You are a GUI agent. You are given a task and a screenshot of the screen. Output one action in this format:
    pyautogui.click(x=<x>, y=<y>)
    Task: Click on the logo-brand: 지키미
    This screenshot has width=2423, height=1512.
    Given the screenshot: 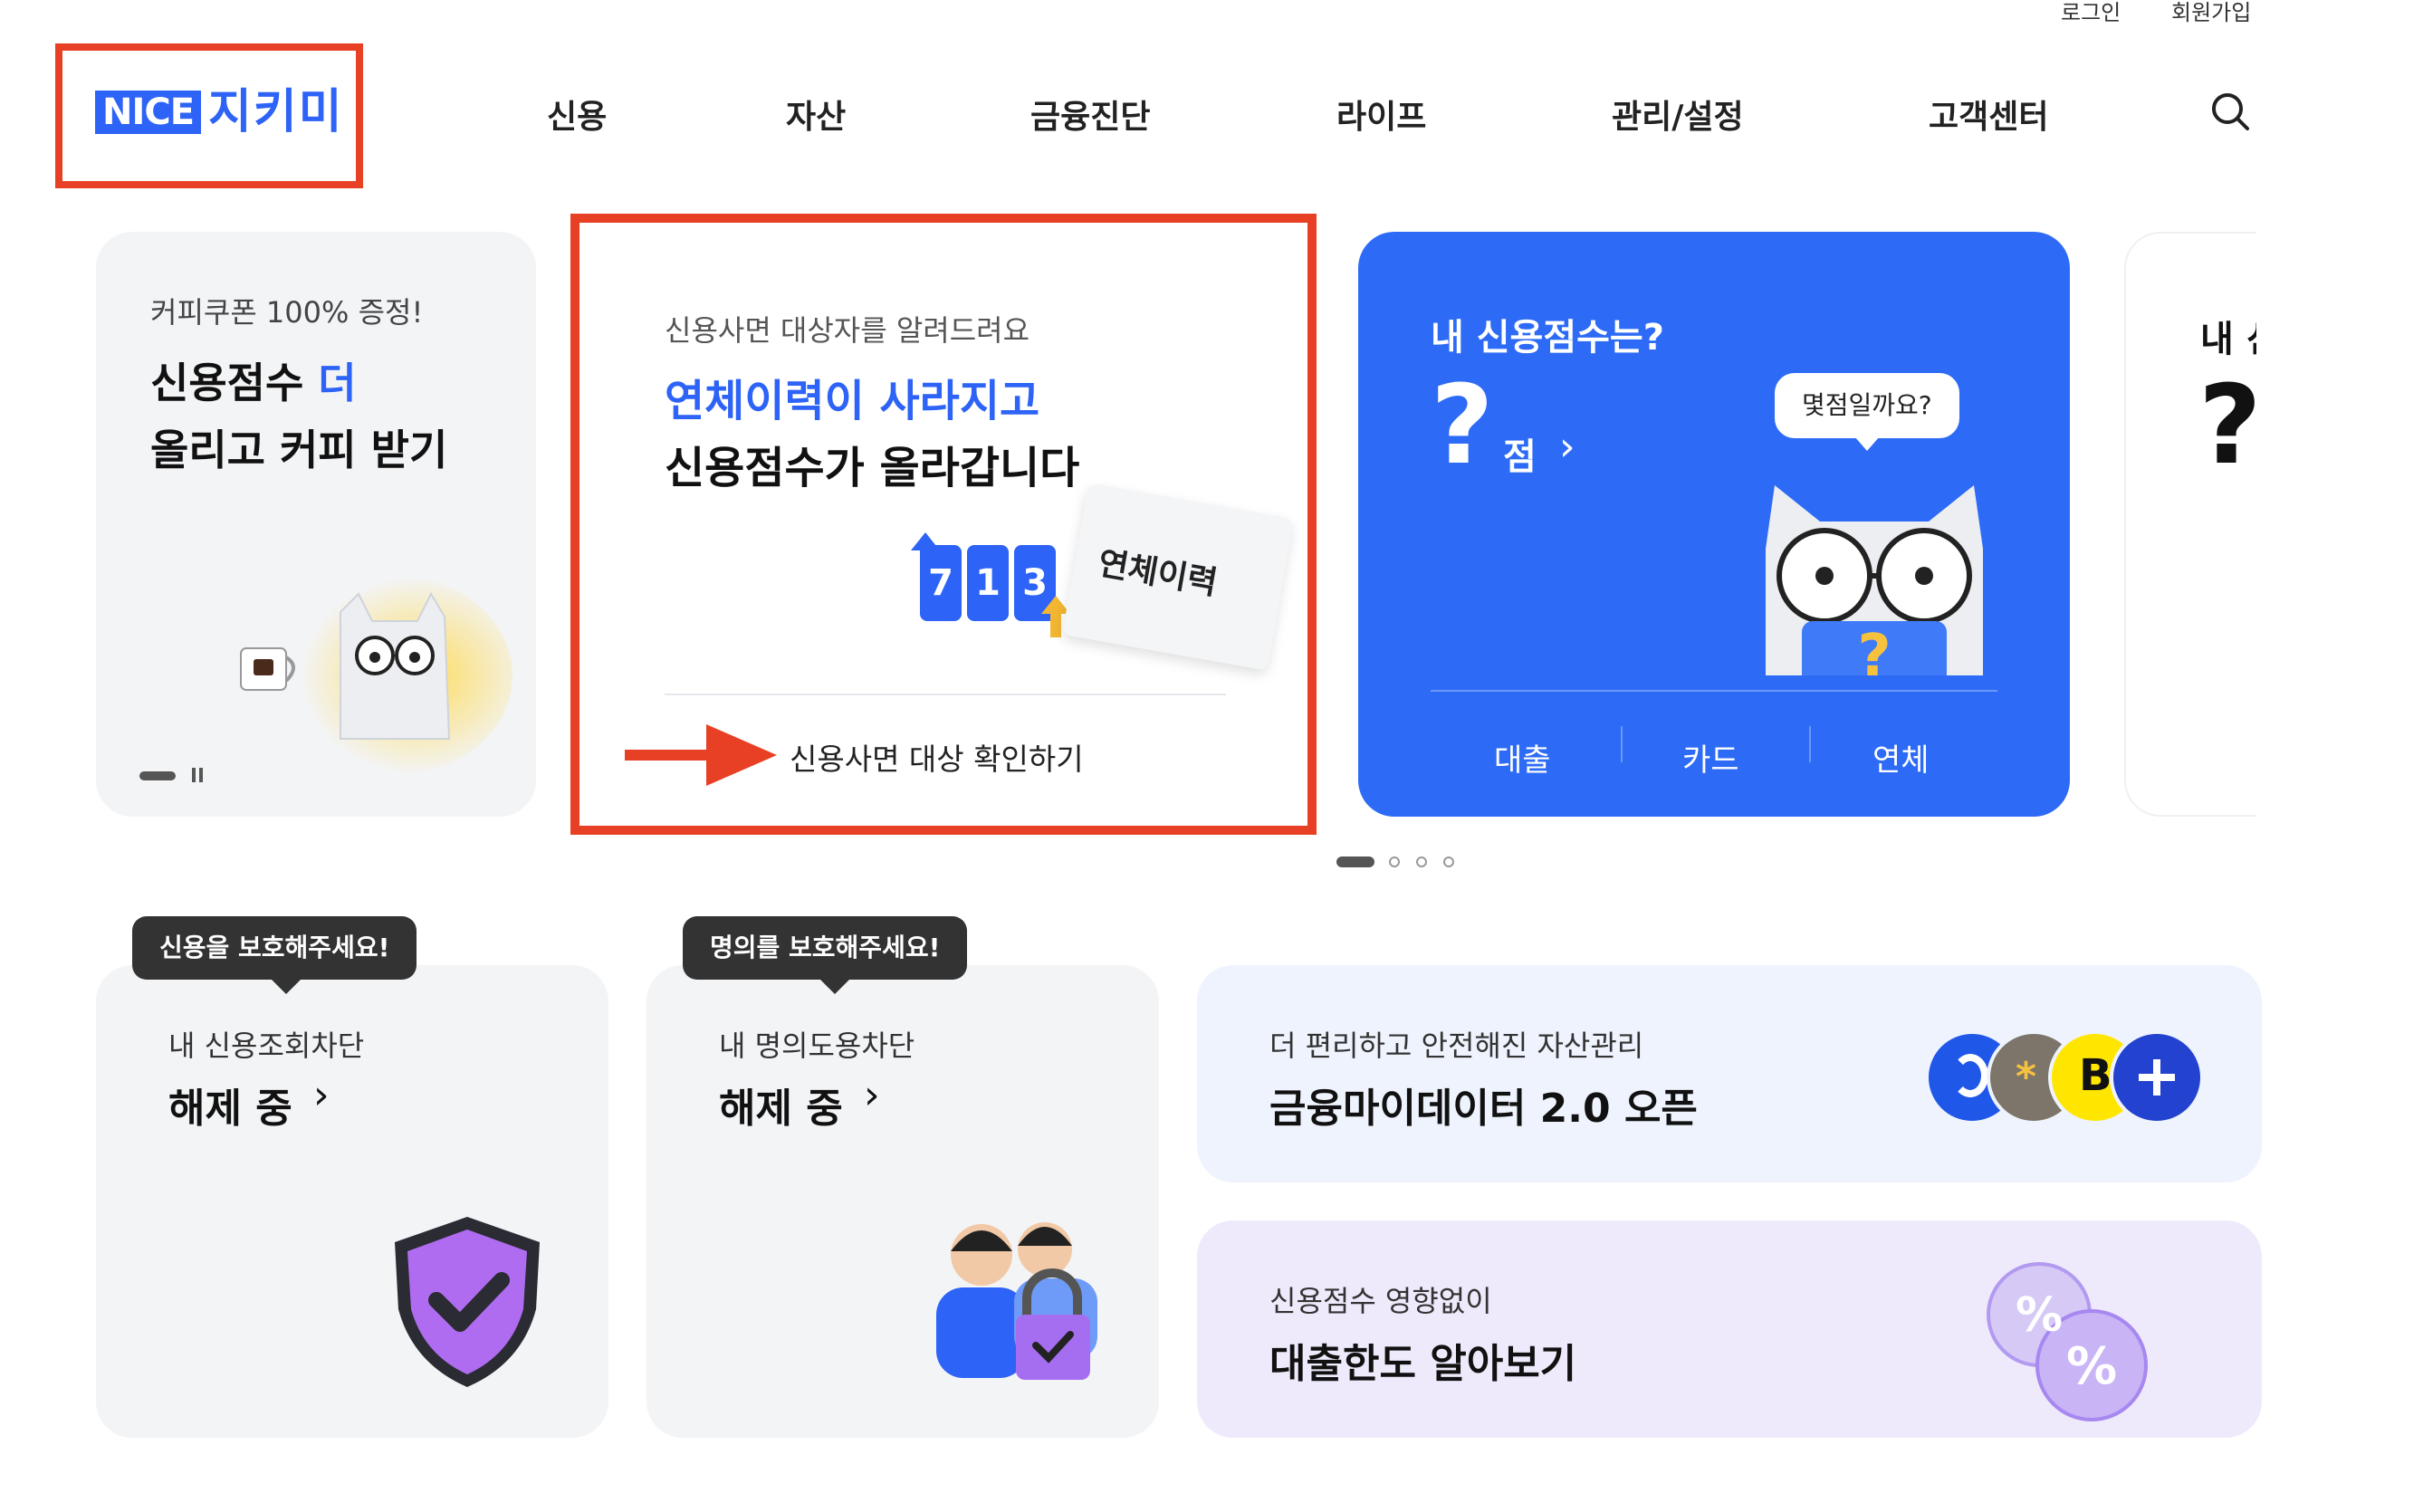 What is the action you would take?
    pyautogui.click(x=276, y=112)
    